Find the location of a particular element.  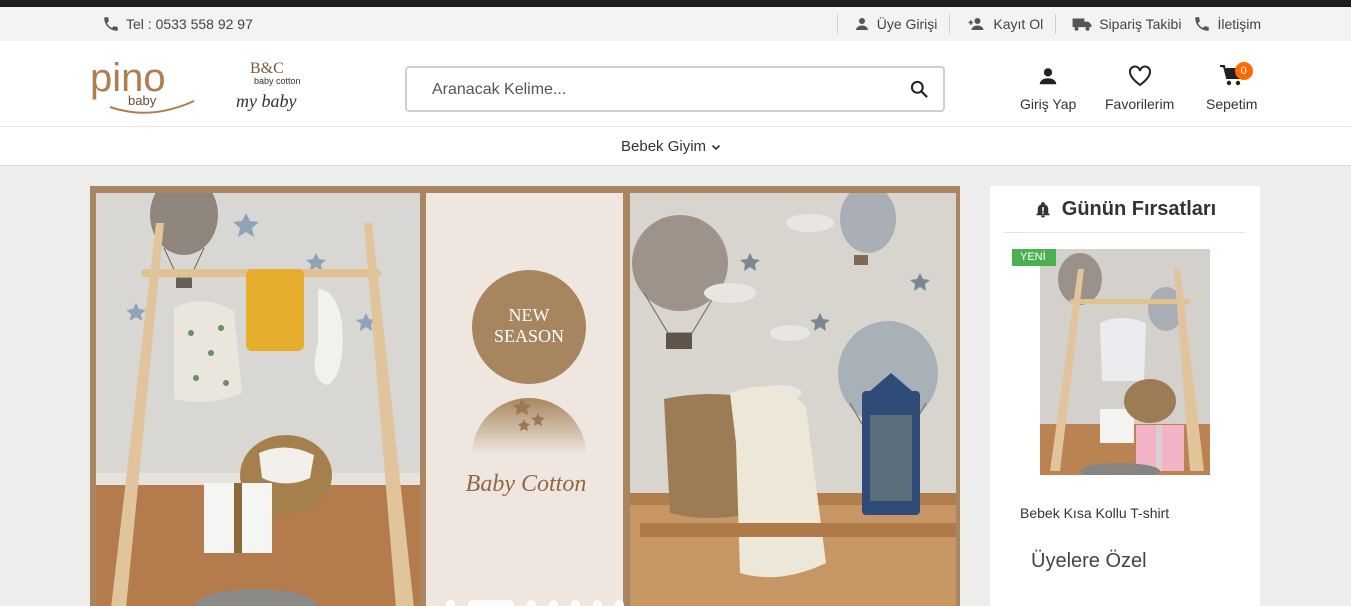

slide-new-season: NEW SEASON Baby Cotton is located at coordinates (524, 399).